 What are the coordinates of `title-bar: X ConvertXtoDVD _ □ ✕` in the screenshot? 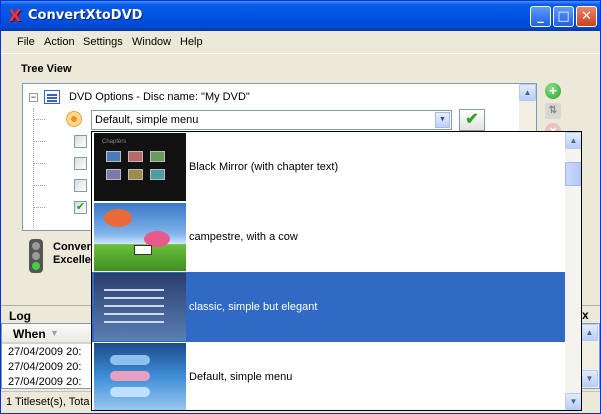 It's located at (300, 16).